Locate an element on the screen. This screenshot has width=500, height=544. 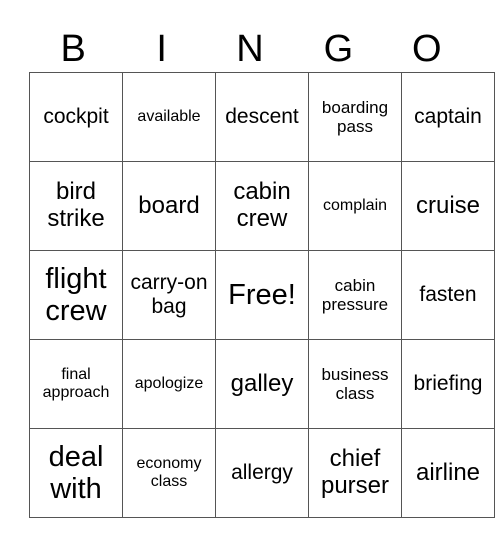
header-letter-i: I is located at coordinates (161, 49).